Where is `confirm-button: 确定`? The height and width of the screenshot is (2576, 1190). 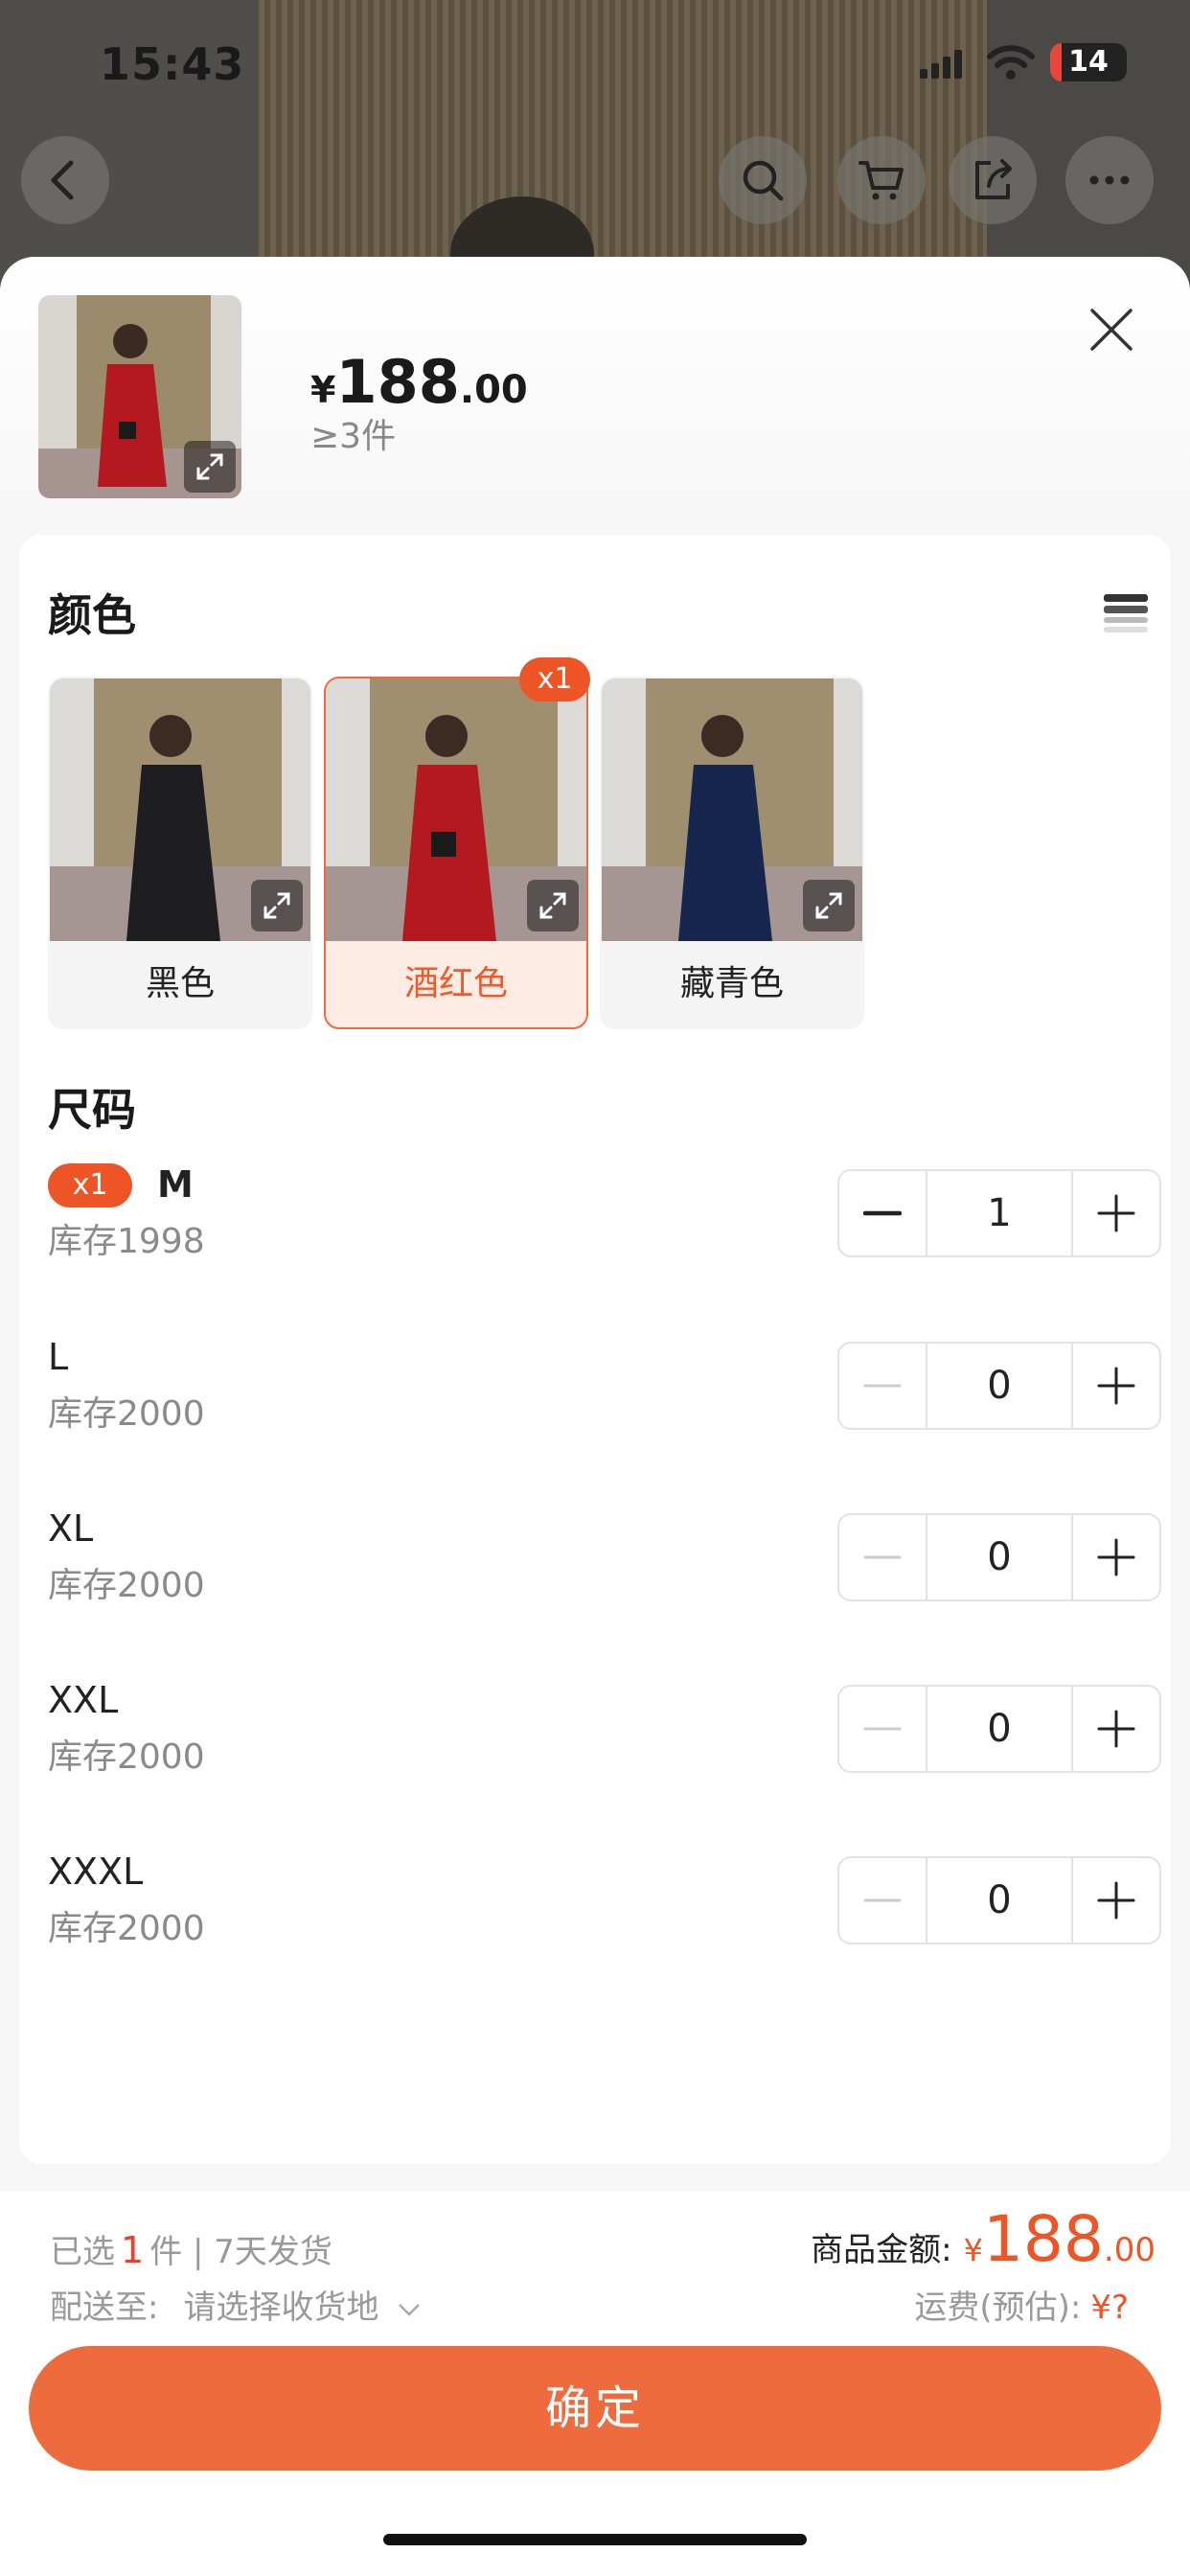 confirm-button: 确定 is located at coordinates (595, 2408).